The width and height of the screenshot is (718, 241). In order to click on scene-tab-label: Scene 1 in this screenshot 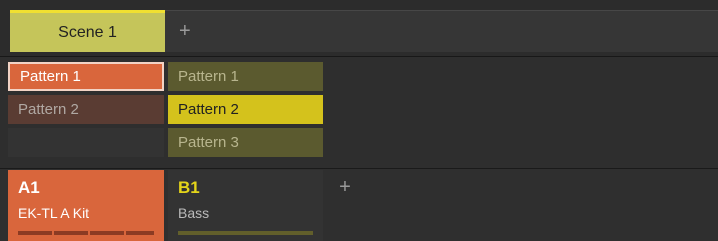, I will do `click(87, 32)`.